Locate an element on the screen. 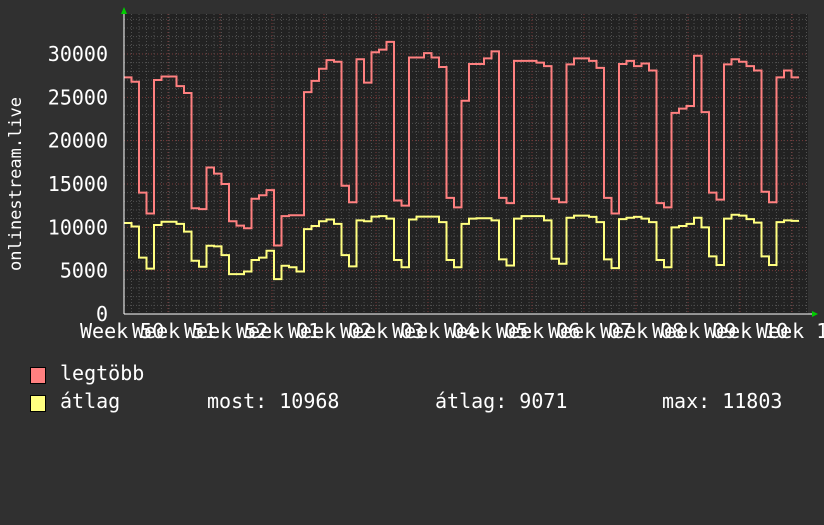 Image resolution: width=824 pixels, height=525 pixels. legend-label: legtöbb is located at coordinates (102, 373).